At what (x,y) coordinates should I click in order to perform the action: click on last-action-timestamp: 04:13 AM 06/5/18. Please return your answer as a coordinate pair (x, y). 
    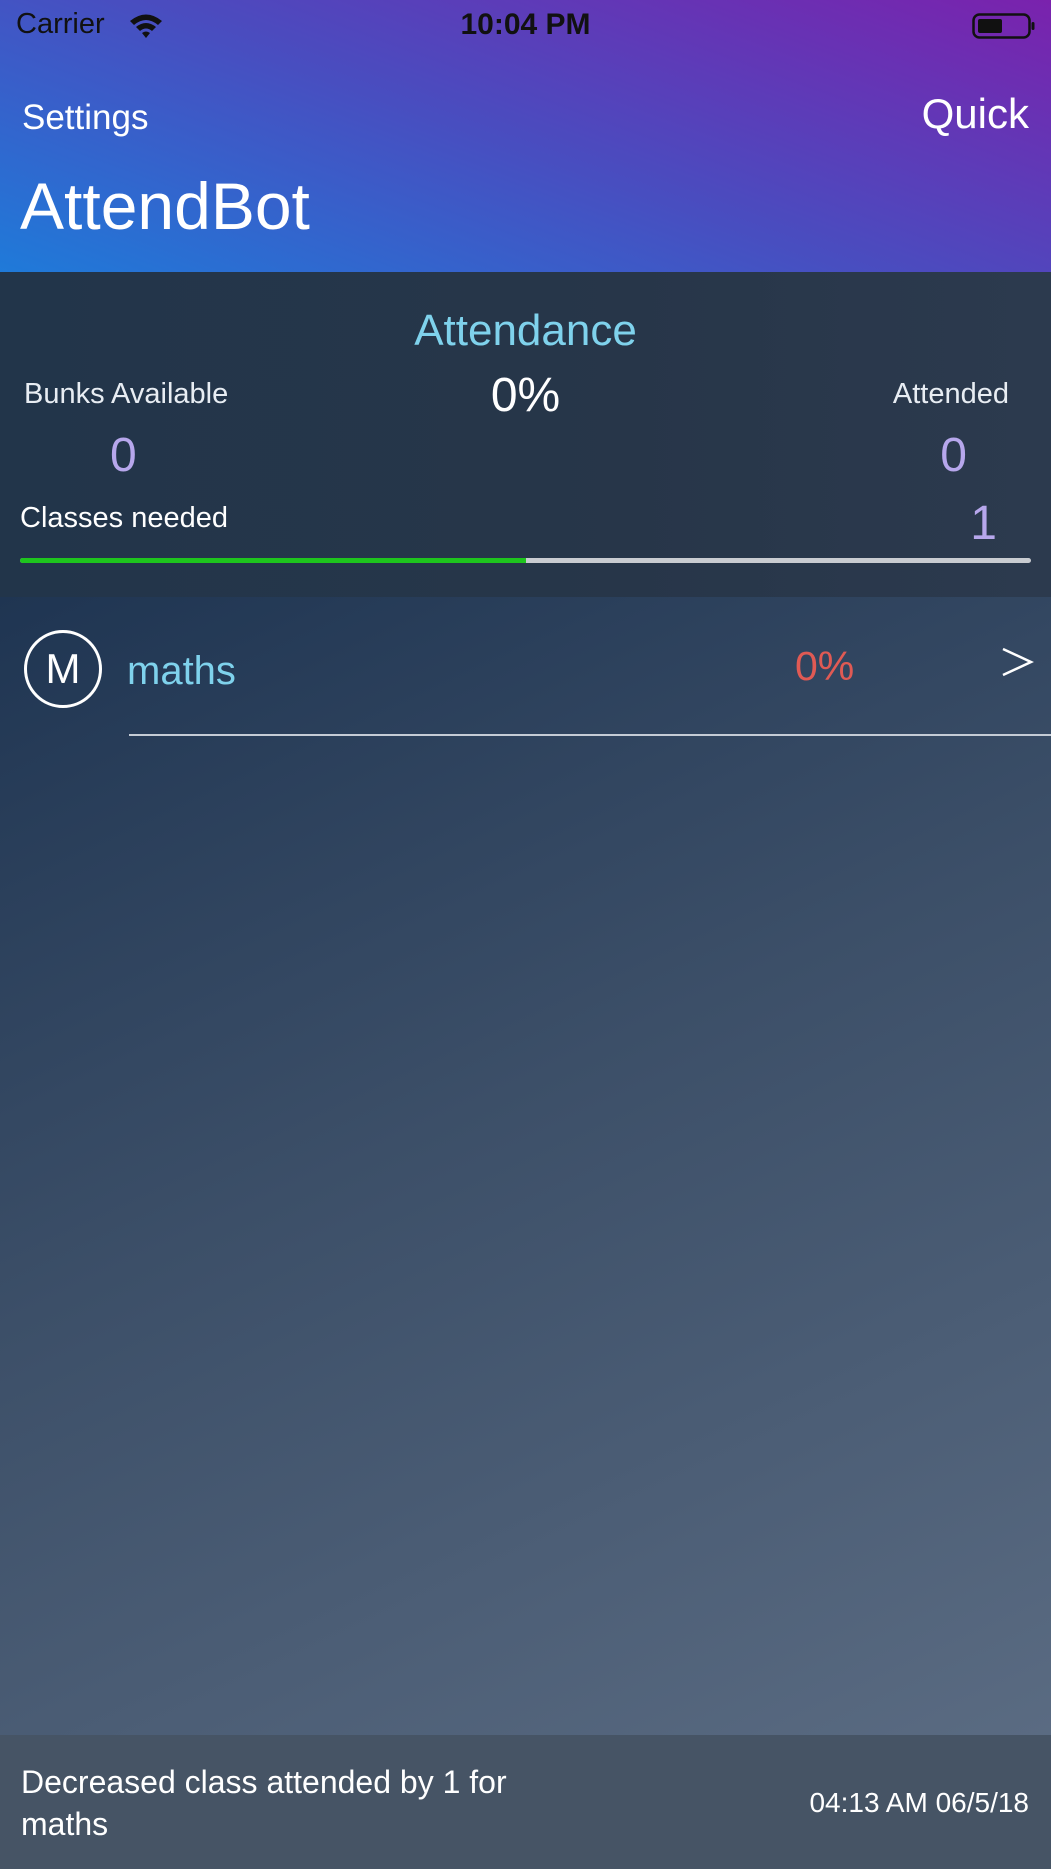
    Looking at the image, I should click on (919, 1802).